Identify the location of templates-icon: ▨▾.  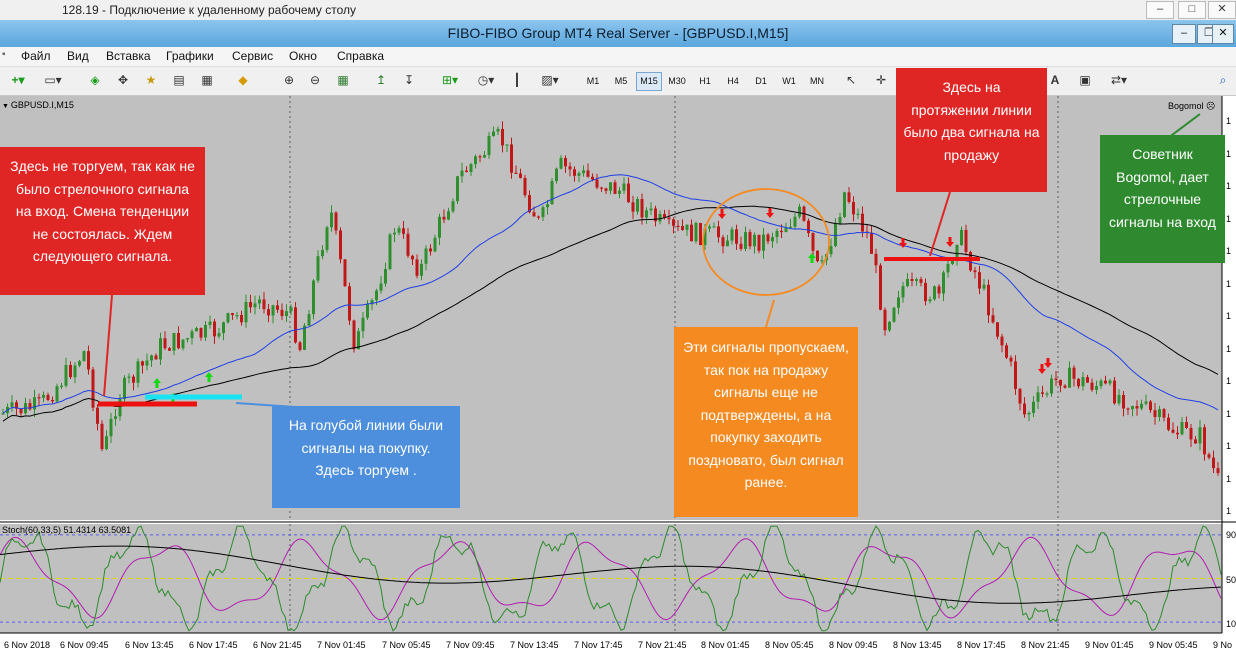
(550, 80).